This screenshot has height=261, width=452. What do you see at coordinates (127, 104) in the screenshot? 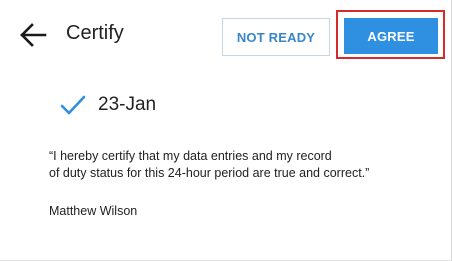
I see `certification-date: 23-Jan` at bounding box center [127, 104].